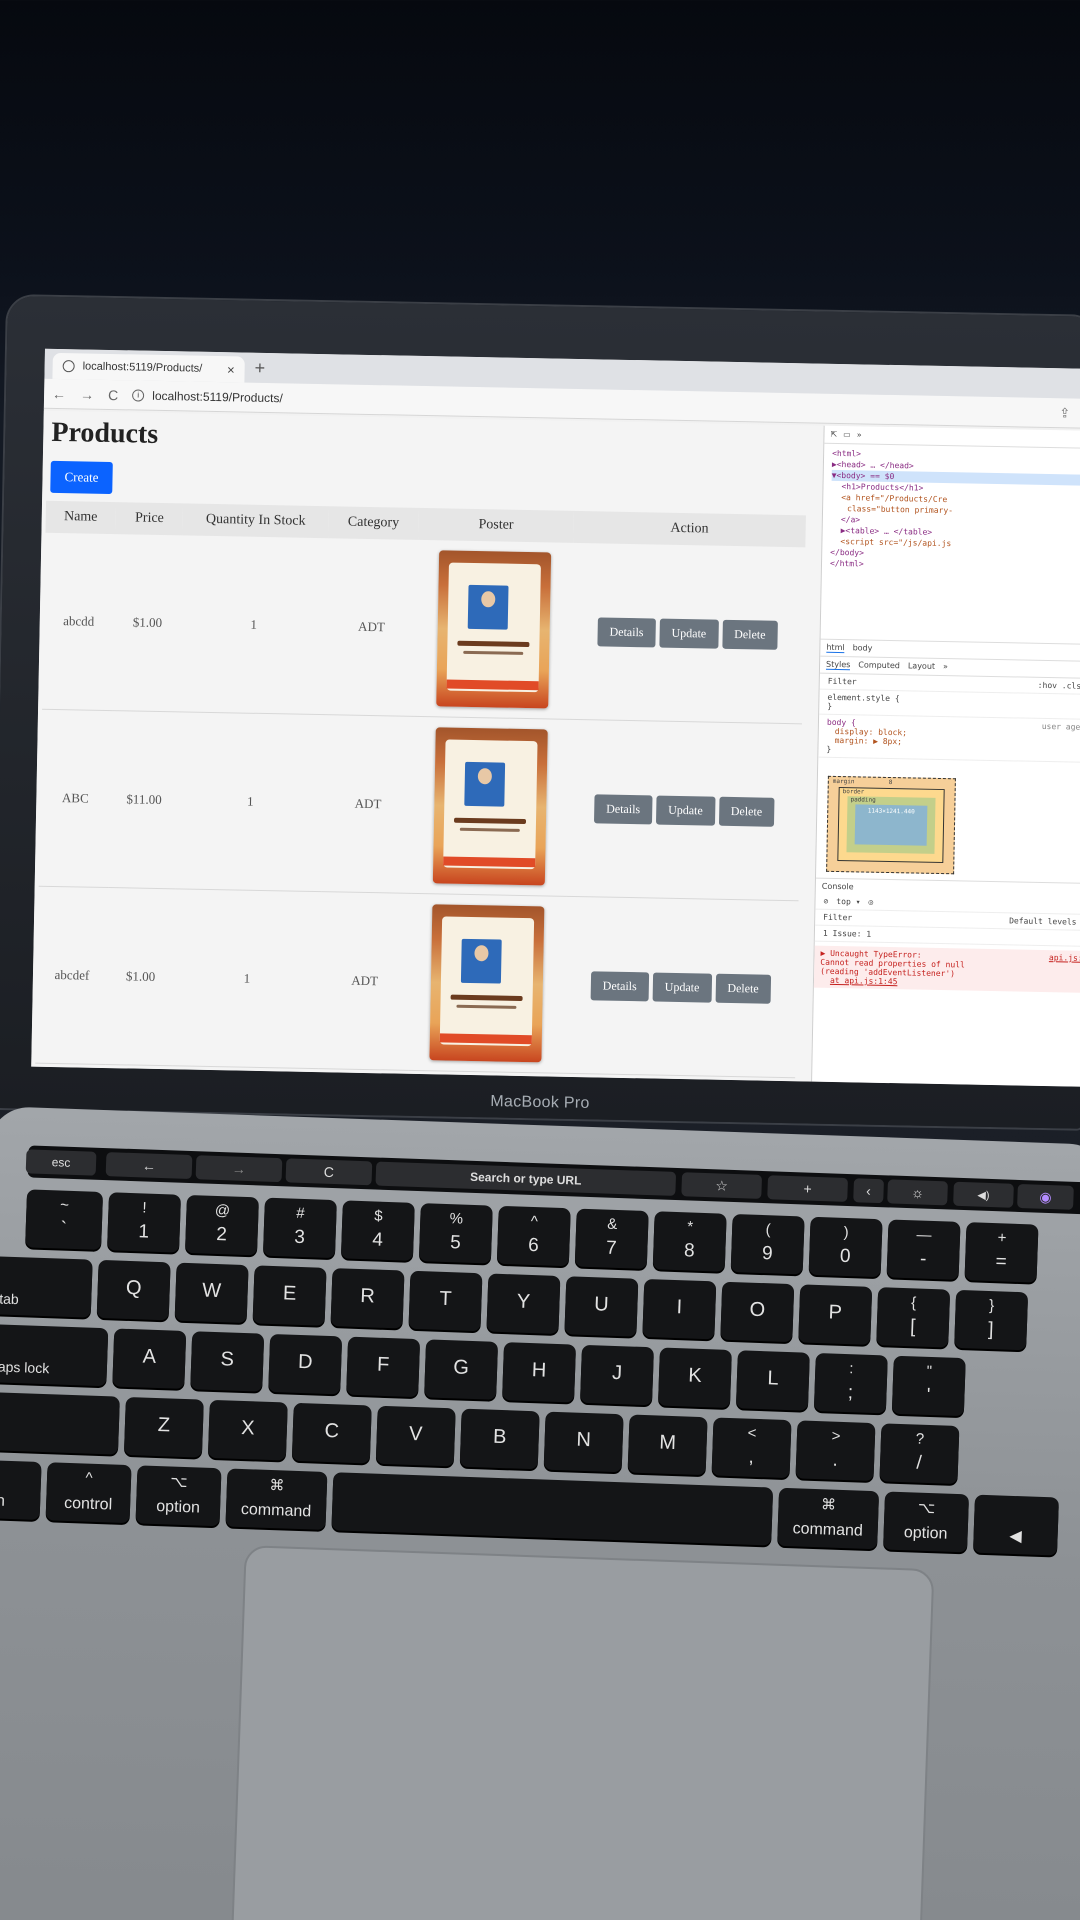 The image size is (1080, 1920). I want to click on key-n: N, so click(583, 1442).